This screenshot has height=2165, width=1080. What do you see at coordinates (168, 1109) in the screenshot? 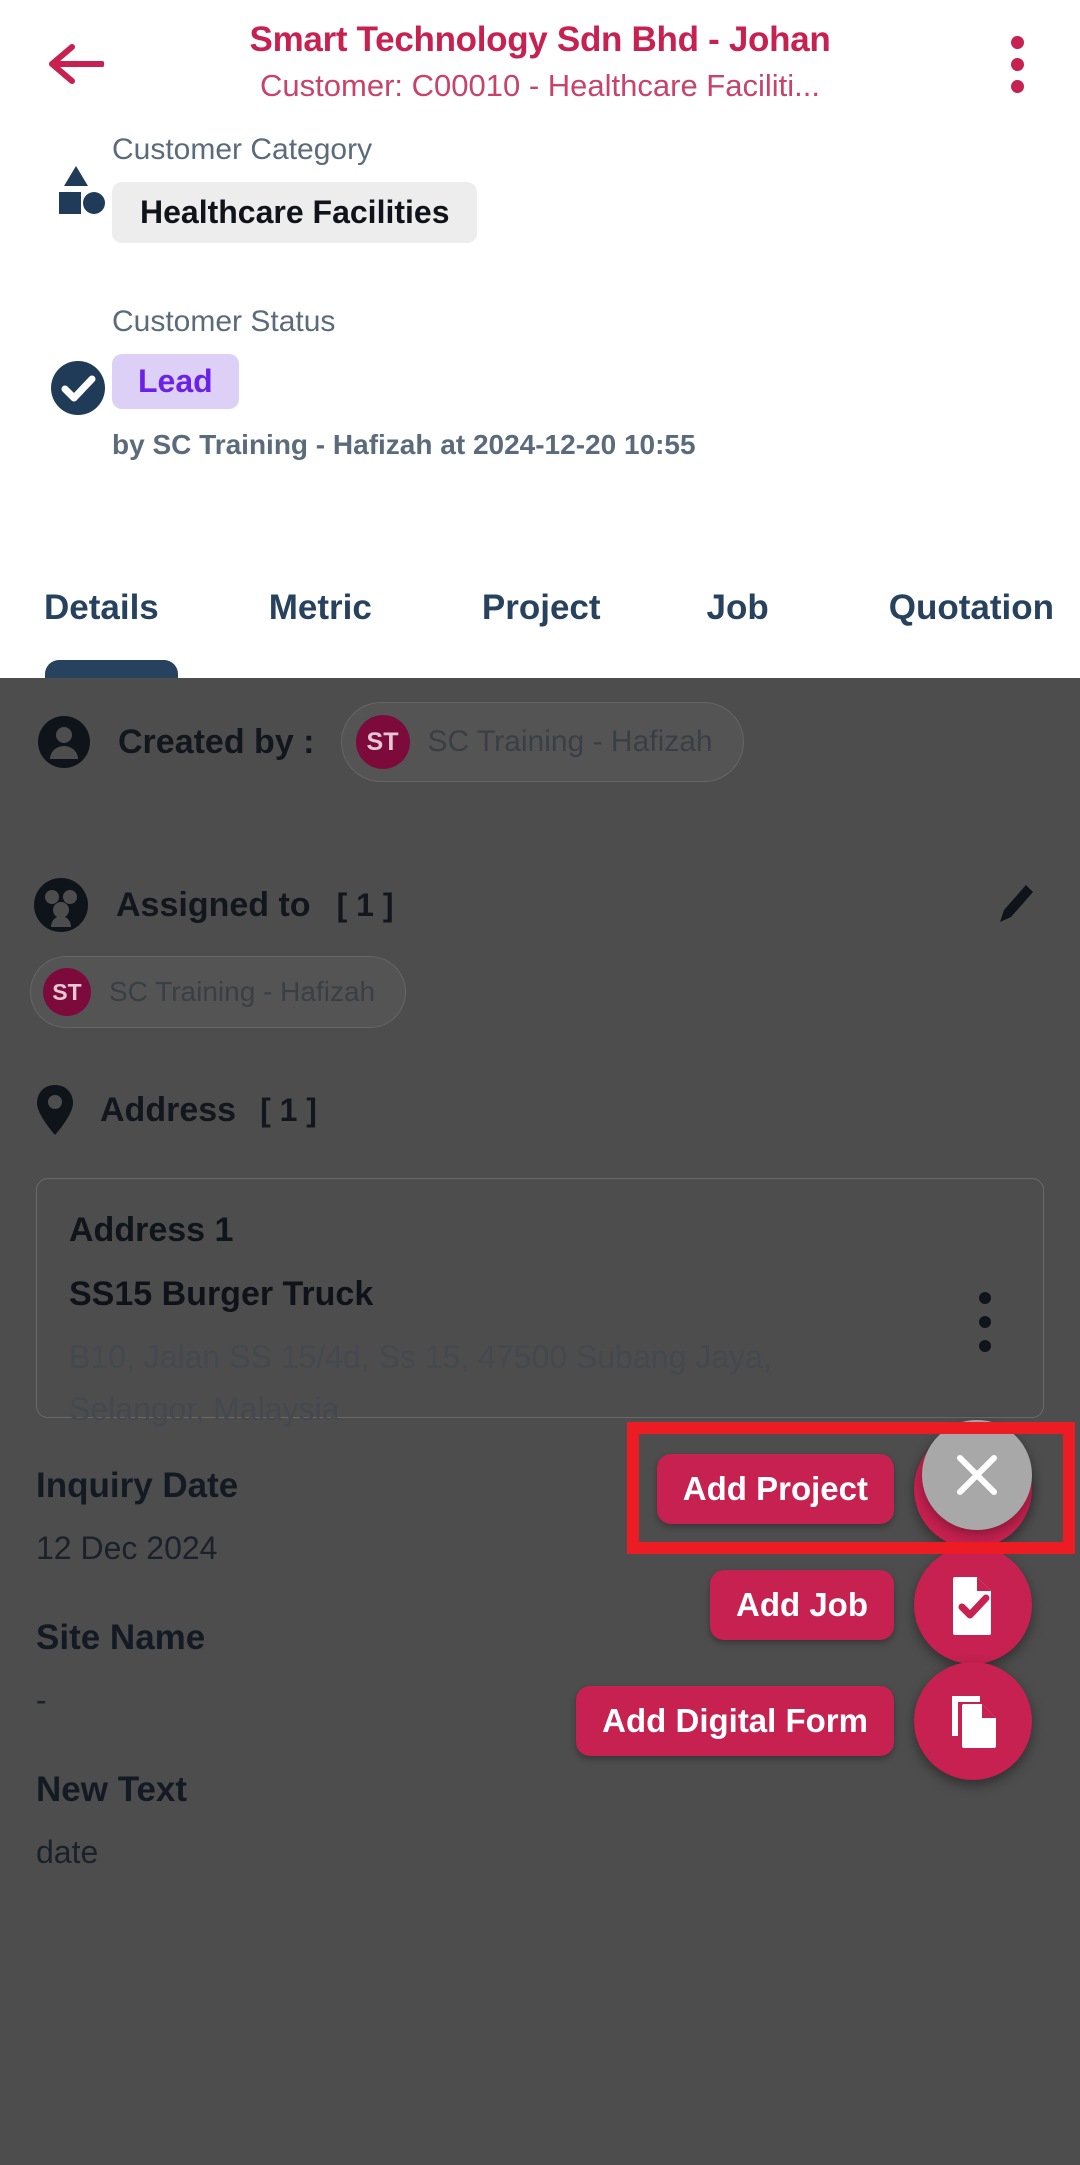
I see `address-label: Address` at bounding box center [168, 1109].